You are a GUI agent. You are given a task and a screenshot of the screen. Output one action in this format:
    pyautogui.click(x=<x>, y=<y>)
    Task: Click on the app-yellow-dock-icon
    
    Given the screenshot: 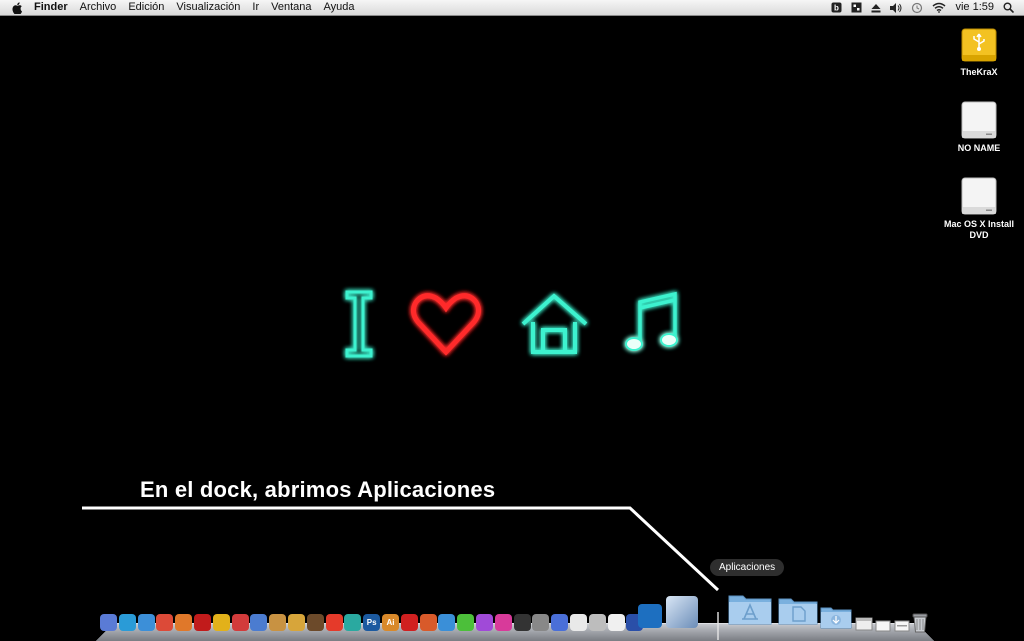 What is the action you would take?
    pyautogui.click(x=221, y=622)
    